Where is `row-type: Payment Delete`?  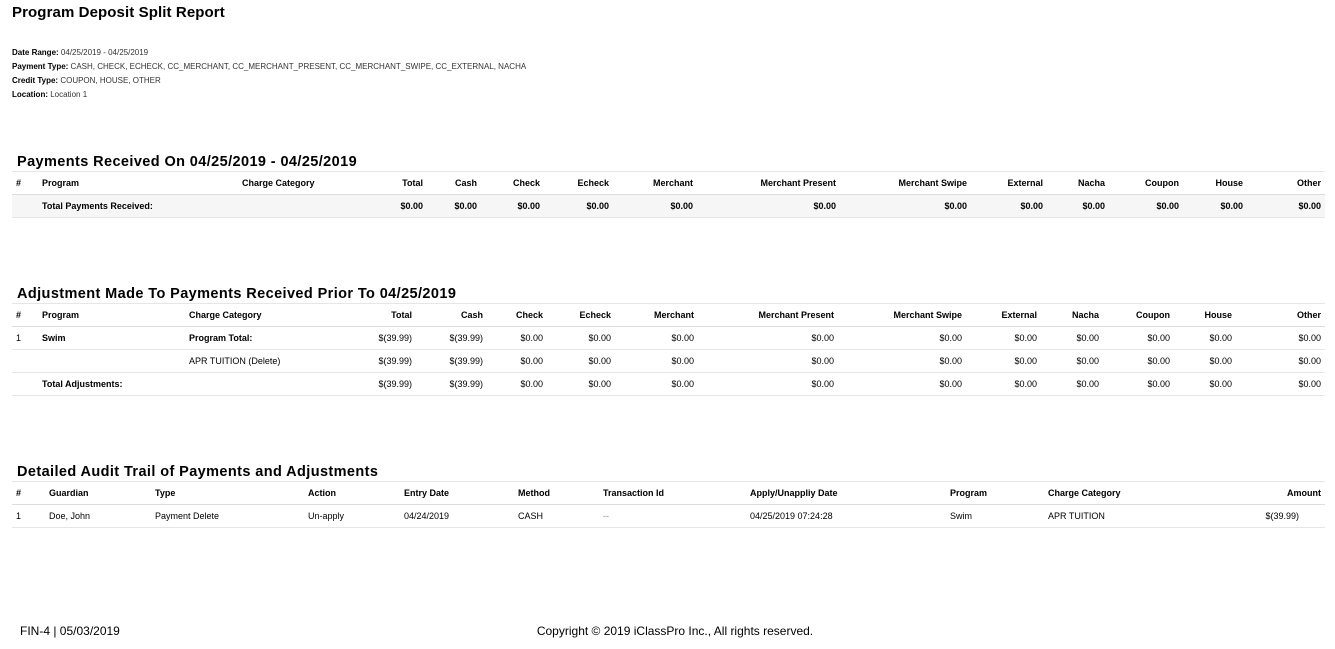 row-type: Payment Delete is located at coordinates (227, 516).